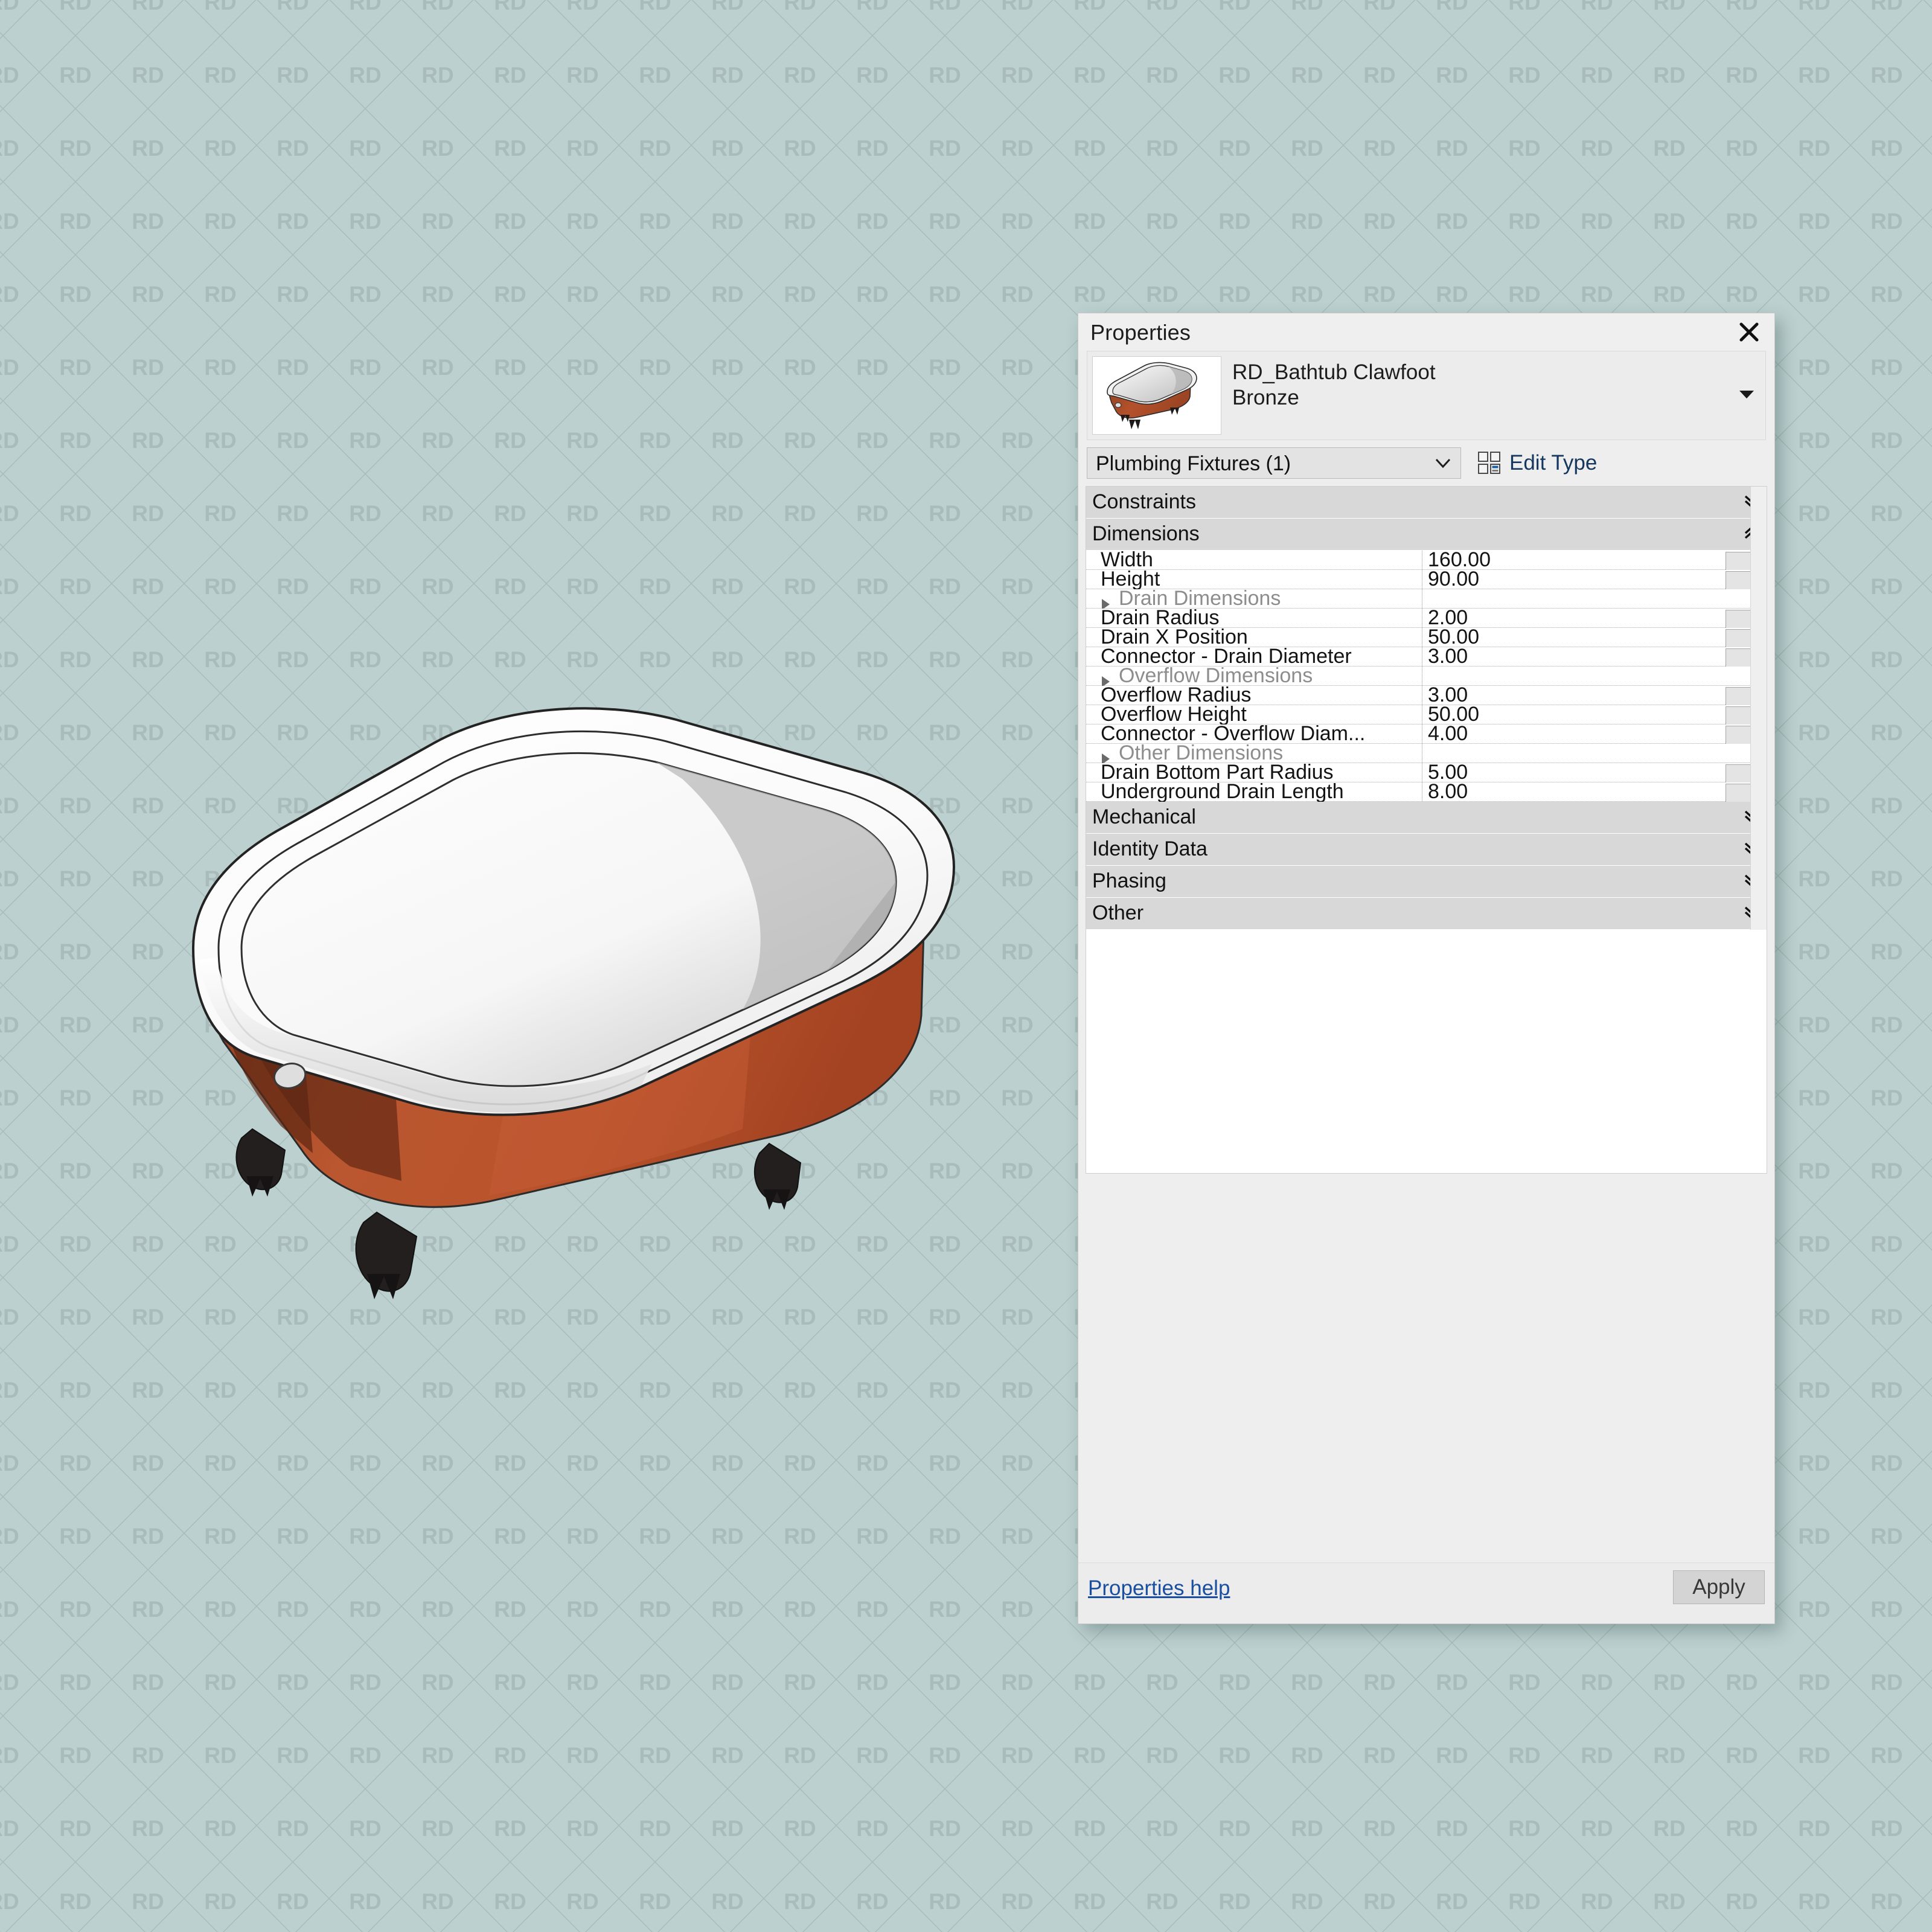 Image resolution: width=1932 pixels, height=1932 pixels. I want to click on panel-footer: Properties help Apply, so click(1426, 1593).